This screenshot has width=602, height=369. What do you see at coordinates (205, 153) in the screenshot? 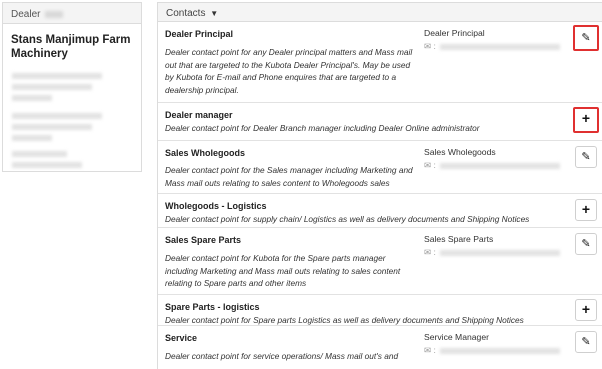
I see `contact-title: Sales Wholegoods` at bounding box center [205, 153].